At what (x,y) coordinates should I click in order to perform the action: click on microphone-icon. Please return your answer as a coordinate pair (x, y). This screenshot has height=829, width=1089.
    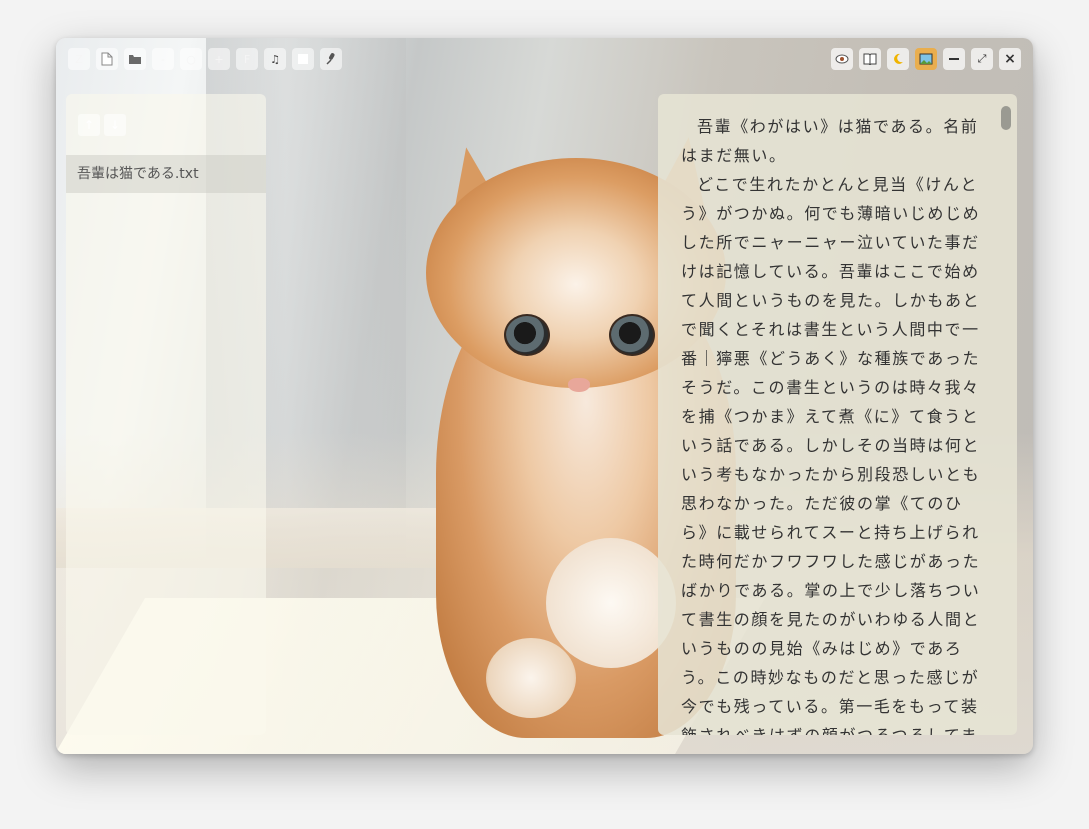
    Looking at the image, I should click on (330, 59).